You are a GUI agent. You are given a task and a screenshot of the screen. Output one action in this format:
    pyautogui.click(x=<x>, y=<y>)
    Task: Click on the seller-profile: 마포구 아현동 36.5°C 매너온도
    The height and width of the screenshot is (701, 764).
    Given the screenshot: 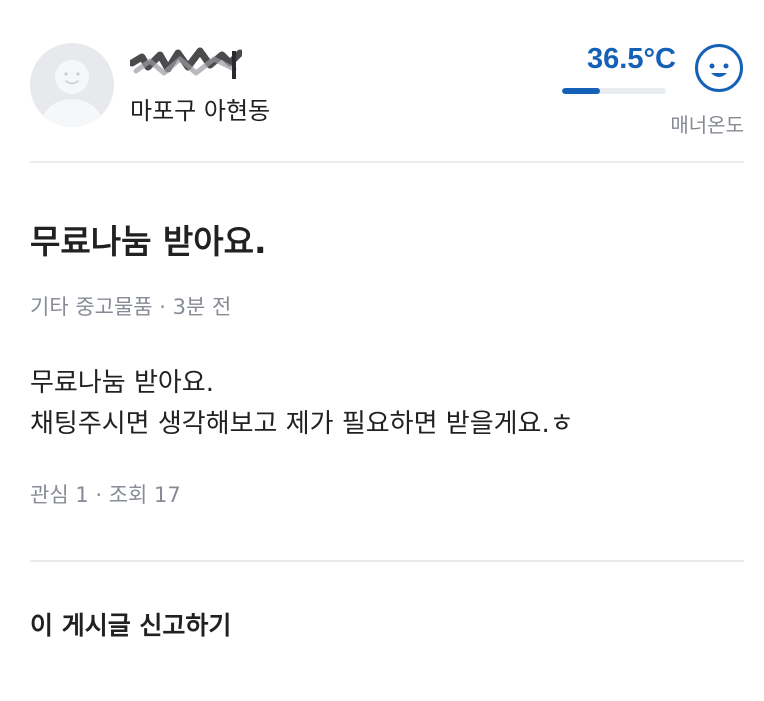 What is the action you would take?
    pyautogui.click(x=387, y=93)
    